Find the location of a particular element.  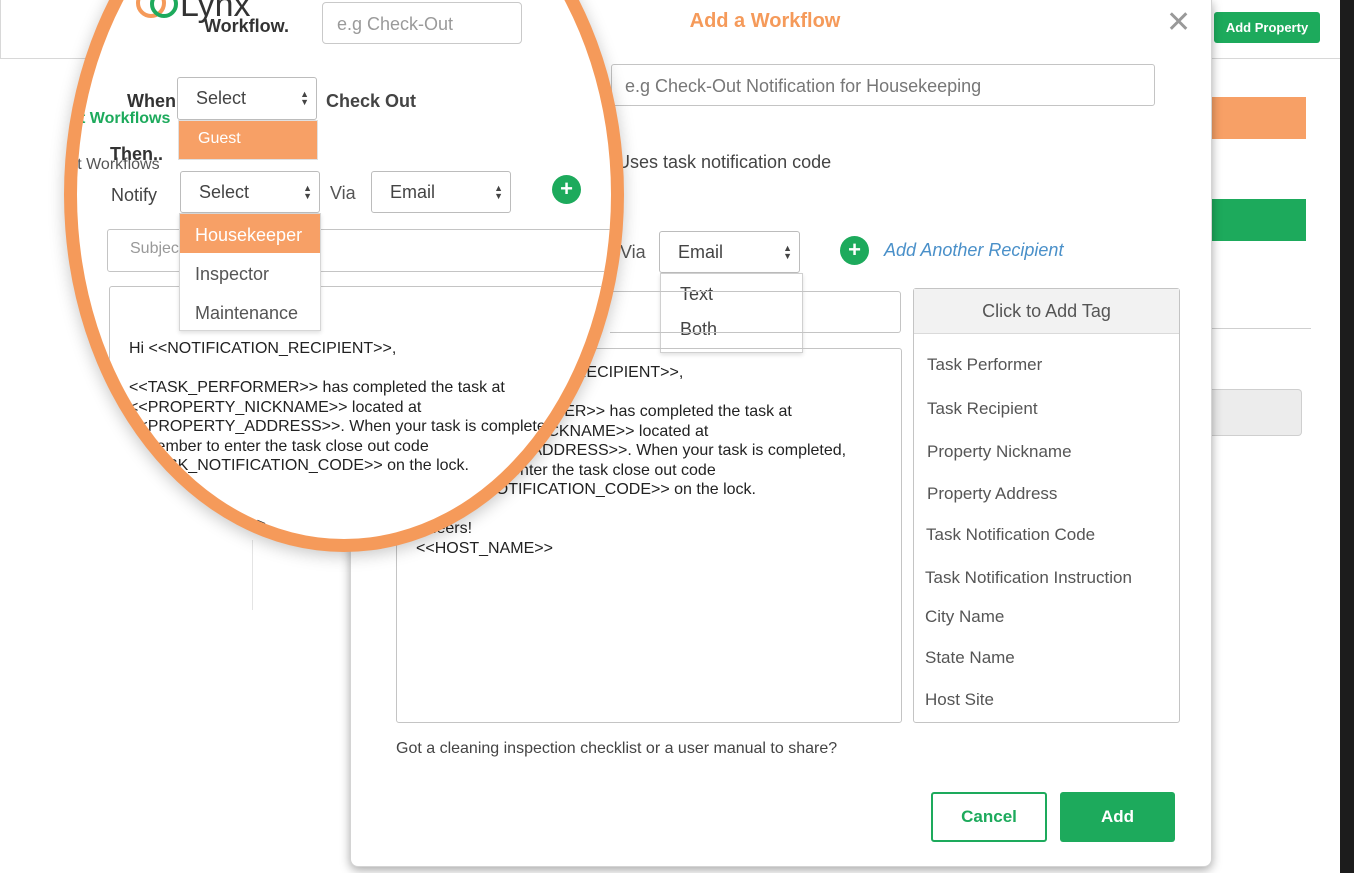

notify-option-inspector: Inspector is located at coordinates (250, 272).